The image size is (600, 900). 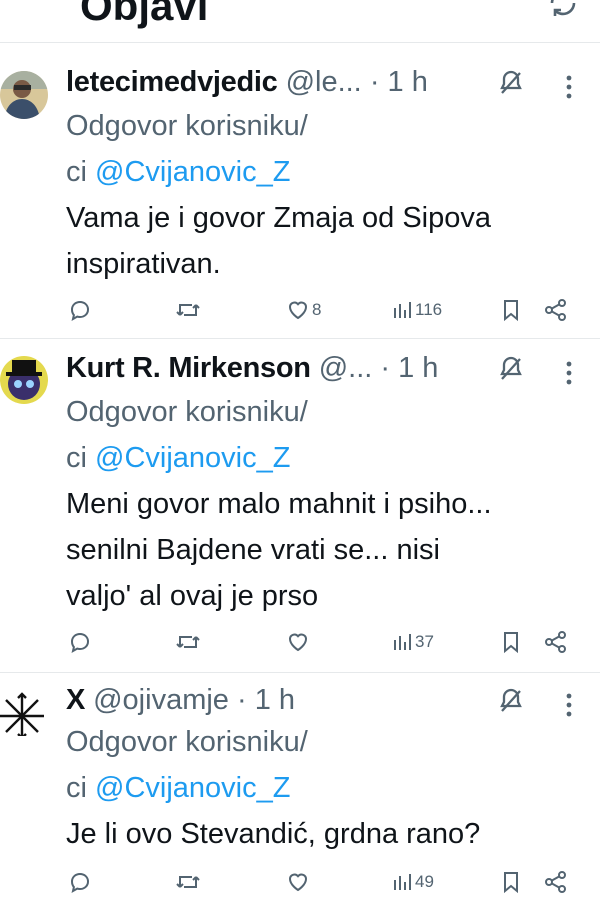 I want to click on post-text: valjo' al ovaj je prso, so click(x=192, y=596).